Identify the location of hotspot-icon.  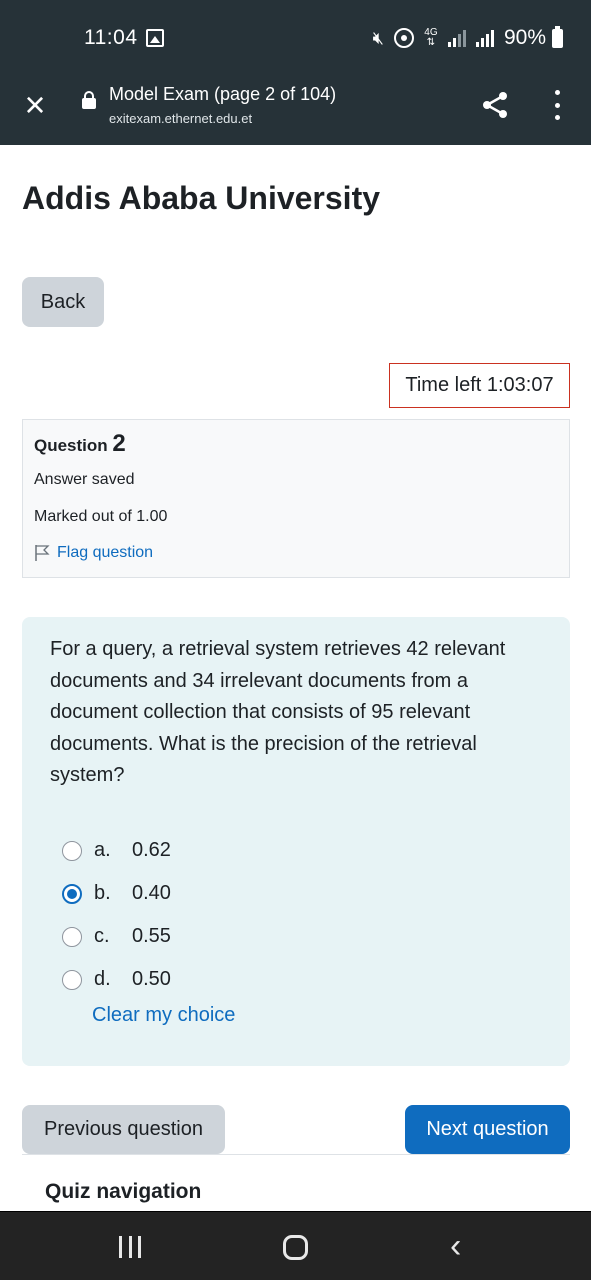
(403, 38).